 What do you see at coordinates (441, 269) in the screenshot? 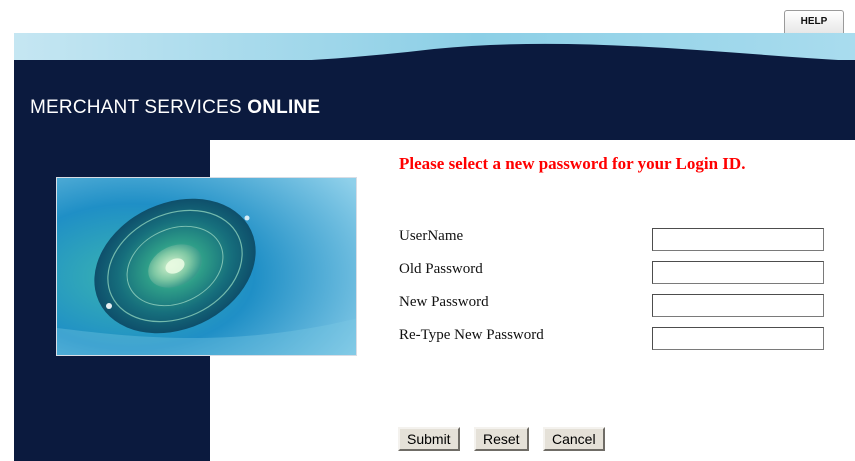
I see `old-password-label: Old Password` at bounding box center [441, 269].